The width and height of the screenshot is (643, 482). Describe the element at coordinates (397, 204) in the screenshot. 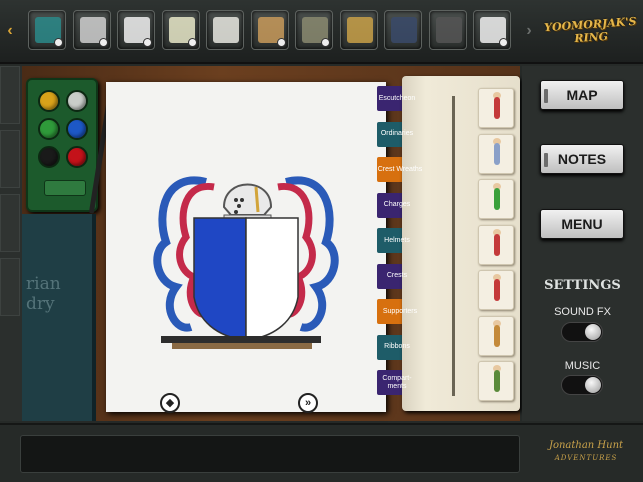

I see `category-tab-label: Charges` at that location.